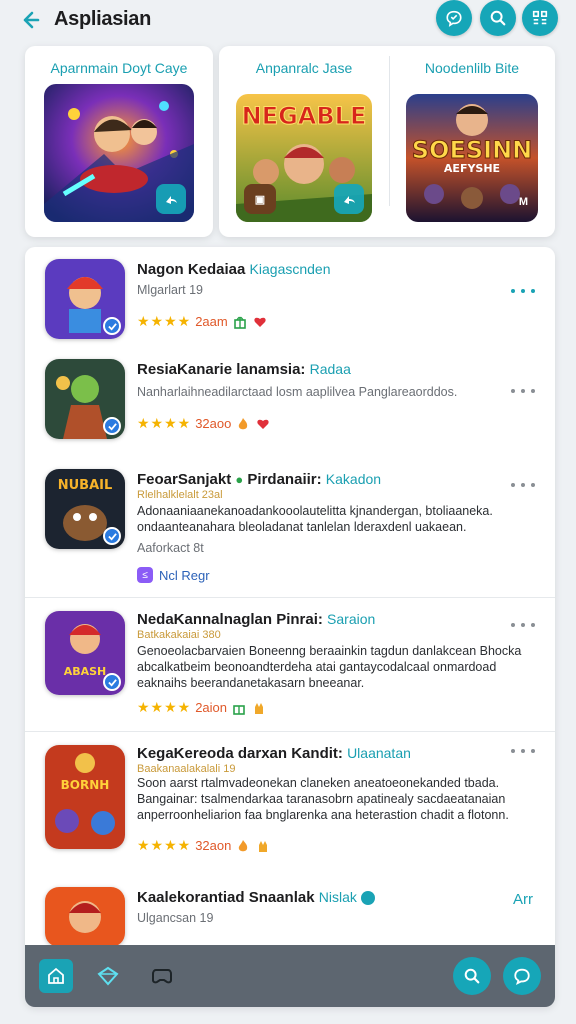 The image size is (576, 1024). What do you see at coordinates (274, 753) in the screenshot?
I see `app-name: KegaKereoda darxan Kandit: Ulaanatan` at bounding box center [274, 753].